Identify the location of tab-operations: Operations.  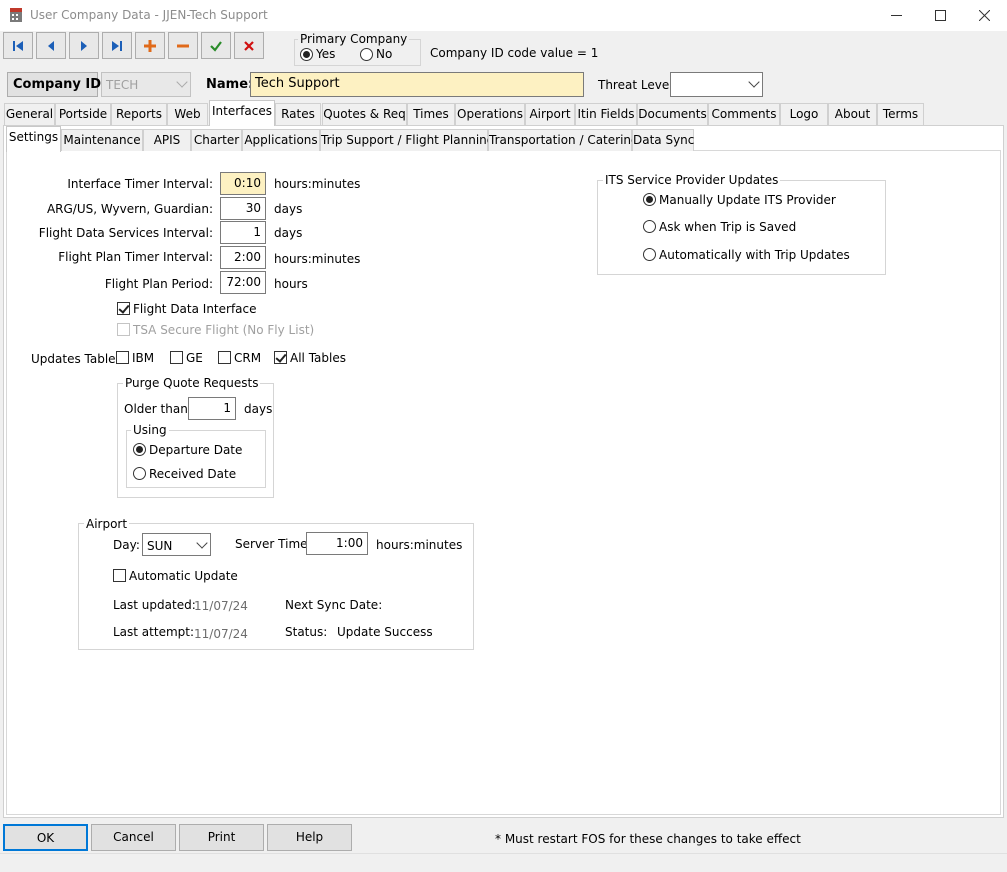
(490, 114).